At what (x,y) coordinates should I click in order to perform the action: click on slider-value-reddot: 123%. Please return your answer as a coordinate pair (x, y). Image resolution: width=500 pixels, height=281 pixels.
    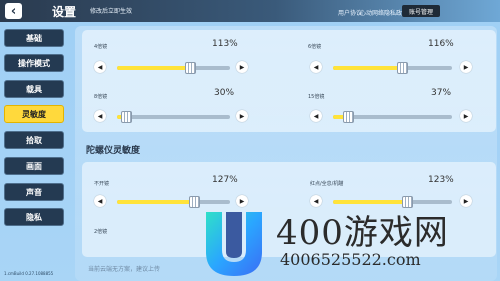
    Looking at the image, I should click on (441, 180).